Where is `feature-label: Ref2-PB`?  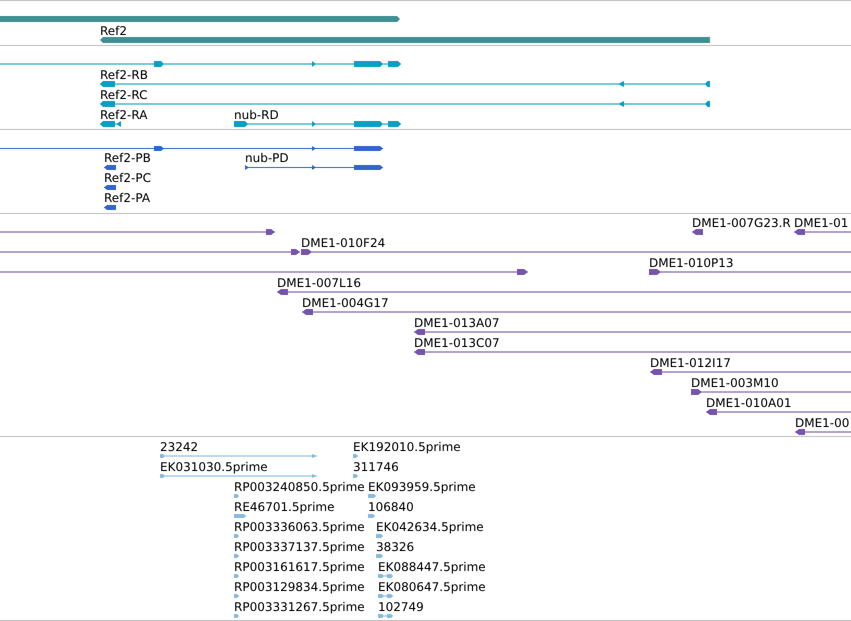
feature-label: Ref2-PB is located at coordinates (127, 158).